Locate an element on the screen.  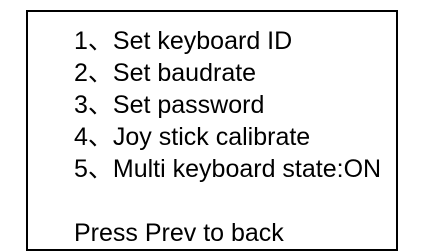
menu-item-set-baudrate: 2、Set baudrate is located at coordinates (165, 73).